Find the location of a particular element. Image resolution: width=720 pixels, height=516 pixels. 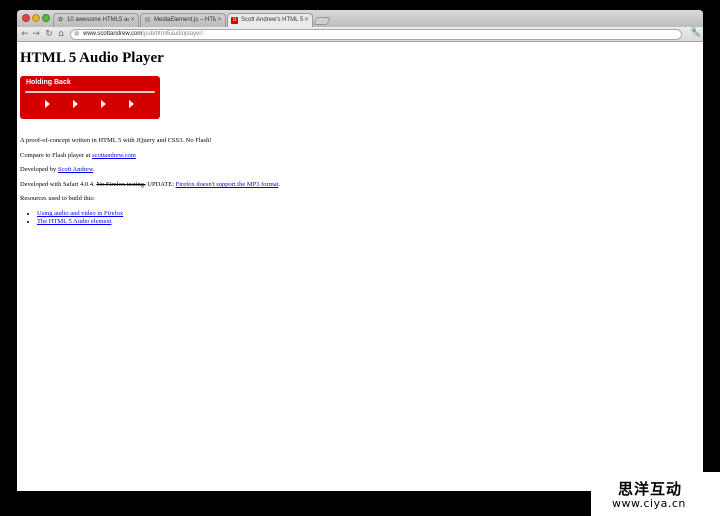

page-title: HTML 5 Audio Player is located at coordinates (92, 58).